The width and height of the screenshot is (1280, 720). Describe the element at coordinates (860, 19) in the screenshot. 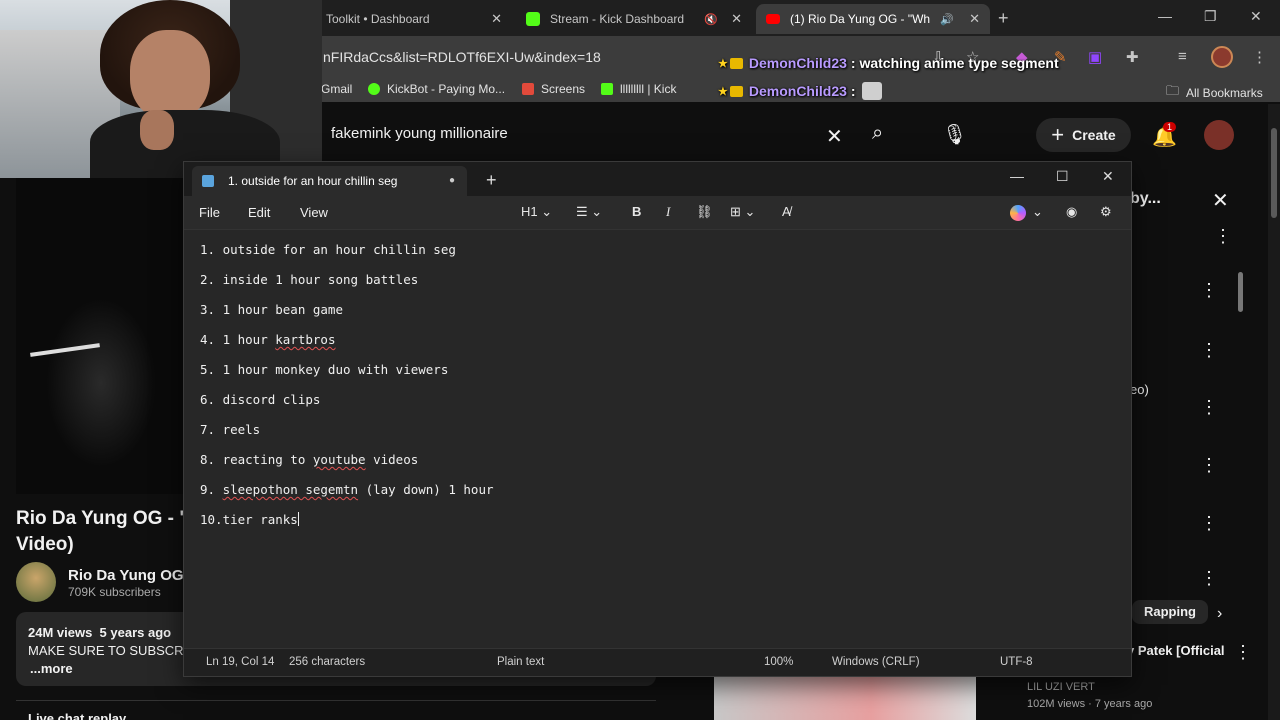

I see `tab-title: (1) Rio Da Yung OG - "Wha` at that location.